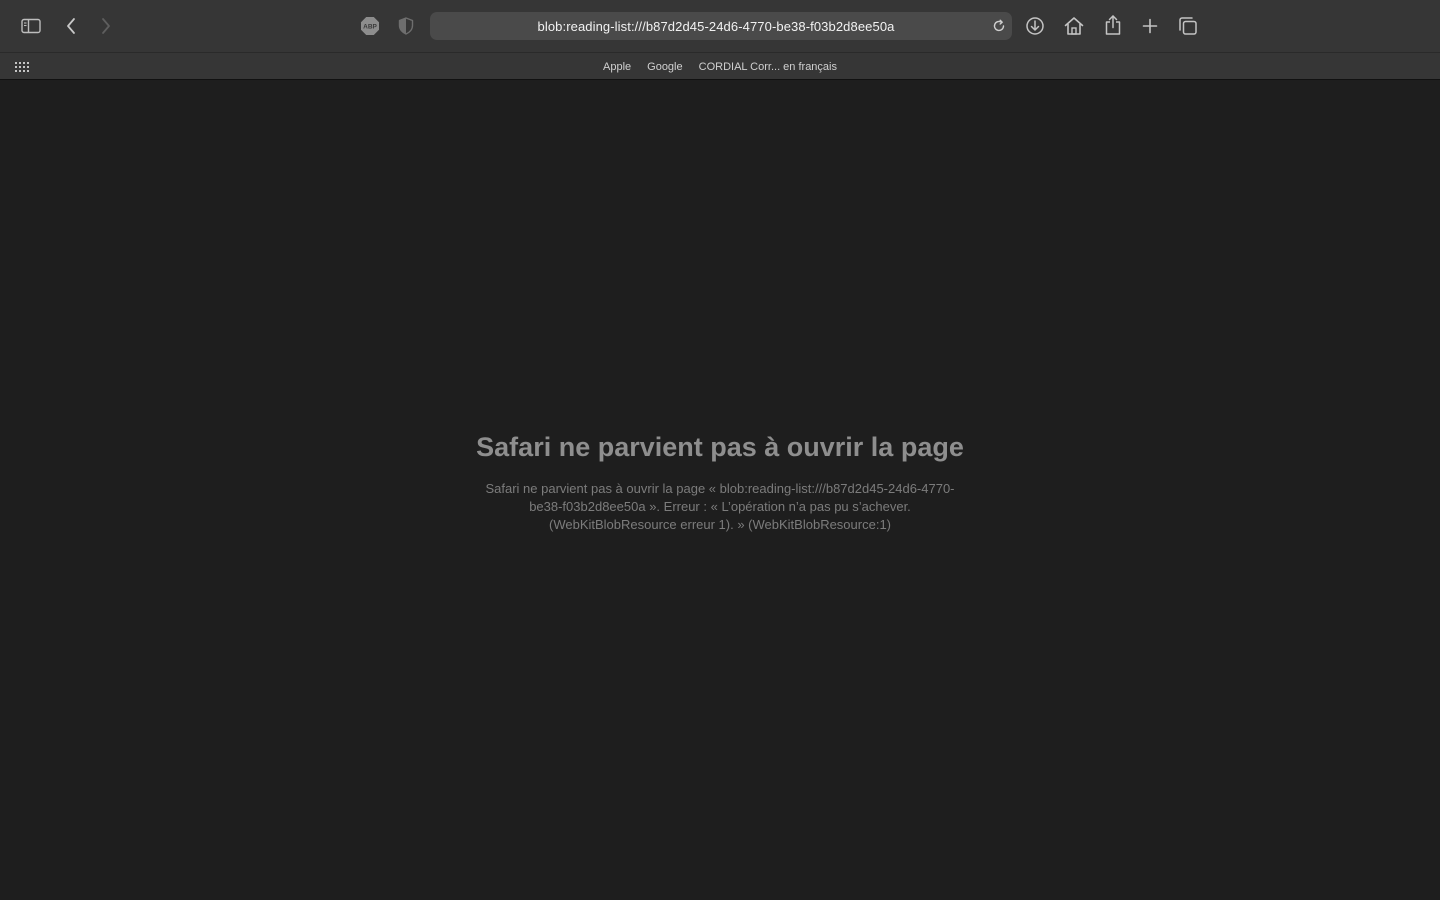 Image resolution: width=1440 pixels, height=900 pixels. What do you see at coordinates (617, 67) in the screenshot?
I see `favorite-apple: Apple` at bounding box center [617, 67].